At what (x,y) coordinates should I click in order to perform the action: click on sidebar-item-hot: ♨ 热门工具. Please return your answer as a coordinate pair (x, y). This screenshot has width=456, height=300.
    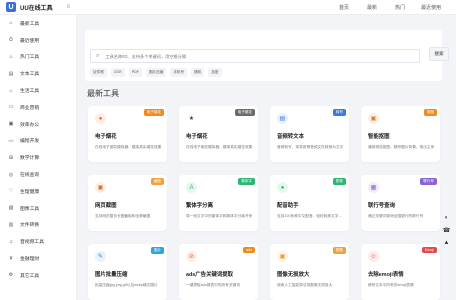
    Looking at the image, I should click on (38, 57).